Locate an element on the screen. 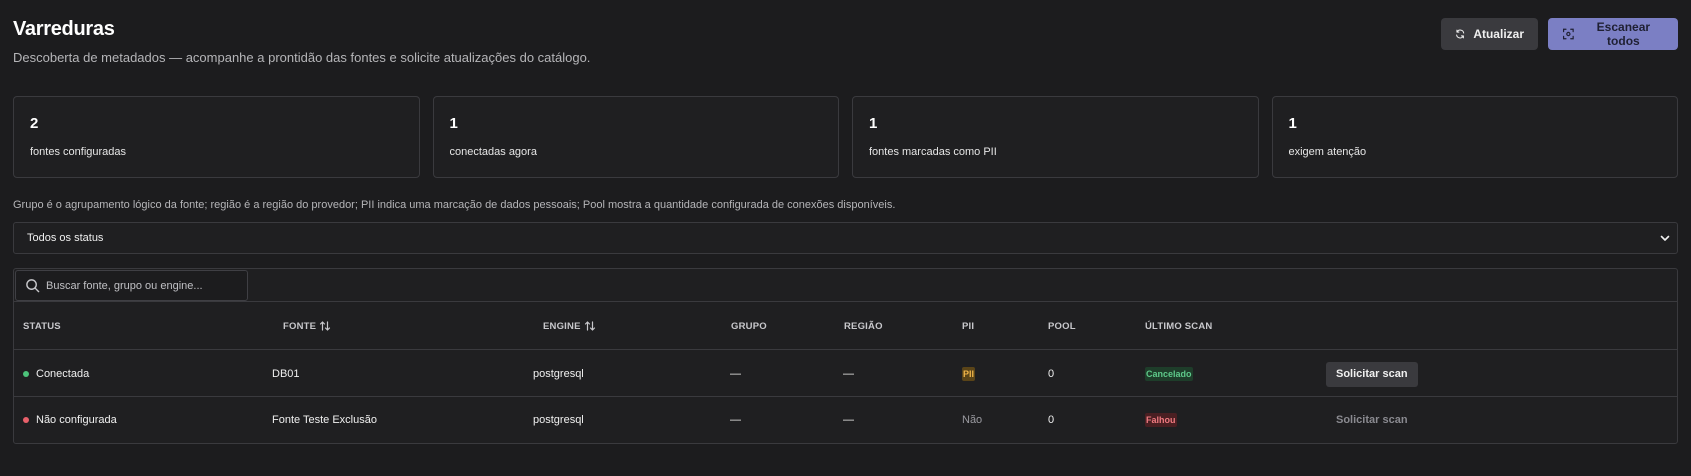 The width and height of the screenshot is (1691, 476). pii-cell: PII is located at coordinates (969, 374).